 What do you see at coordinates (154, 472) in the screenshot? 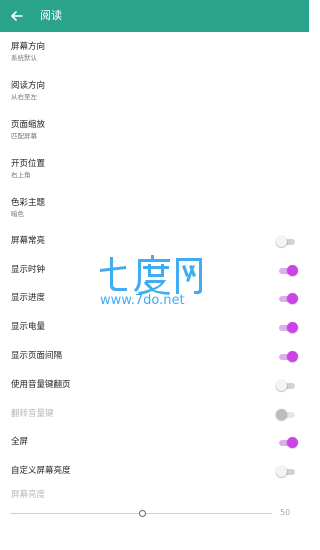
I see `setting-custom-brightness: 自定义屏幕亮度` at bounding box center [154, 472].